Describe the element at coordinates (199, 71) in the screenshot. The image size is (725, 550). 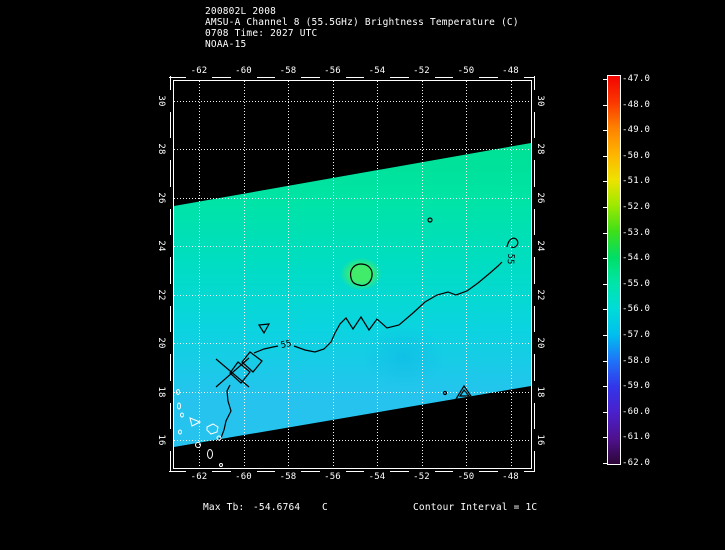
I see `lon-tick-label-top: -62` at that location.